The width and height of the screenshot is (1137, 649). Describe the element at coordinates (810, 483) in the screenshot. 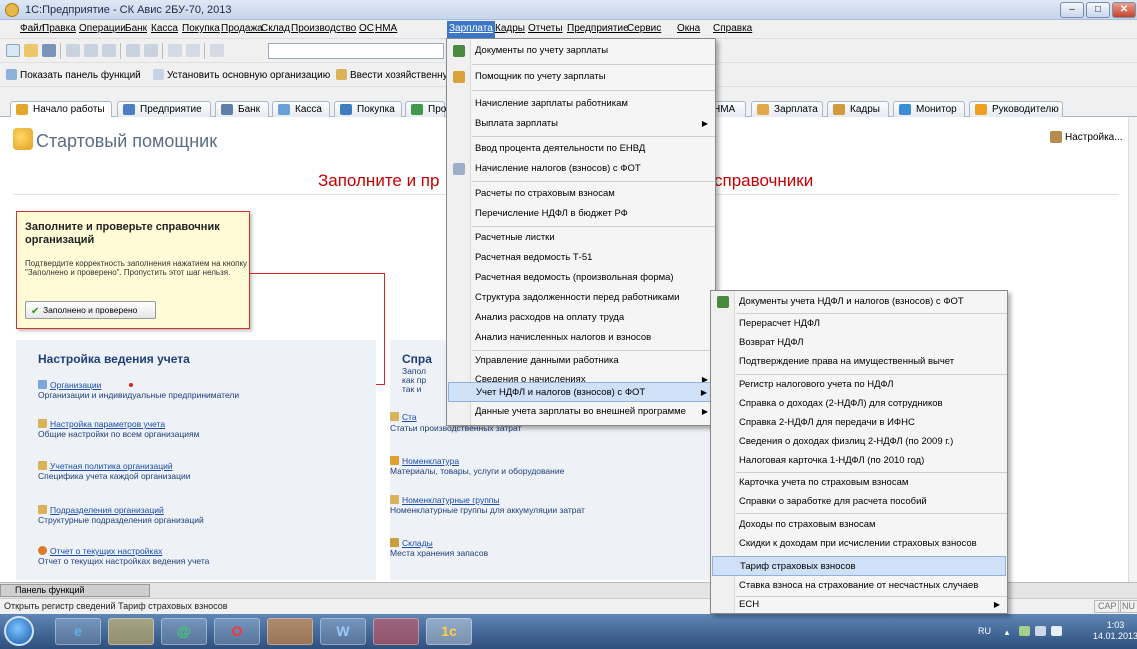

I see `submenu-item: Карточка учета по страховым взносам` at that location.